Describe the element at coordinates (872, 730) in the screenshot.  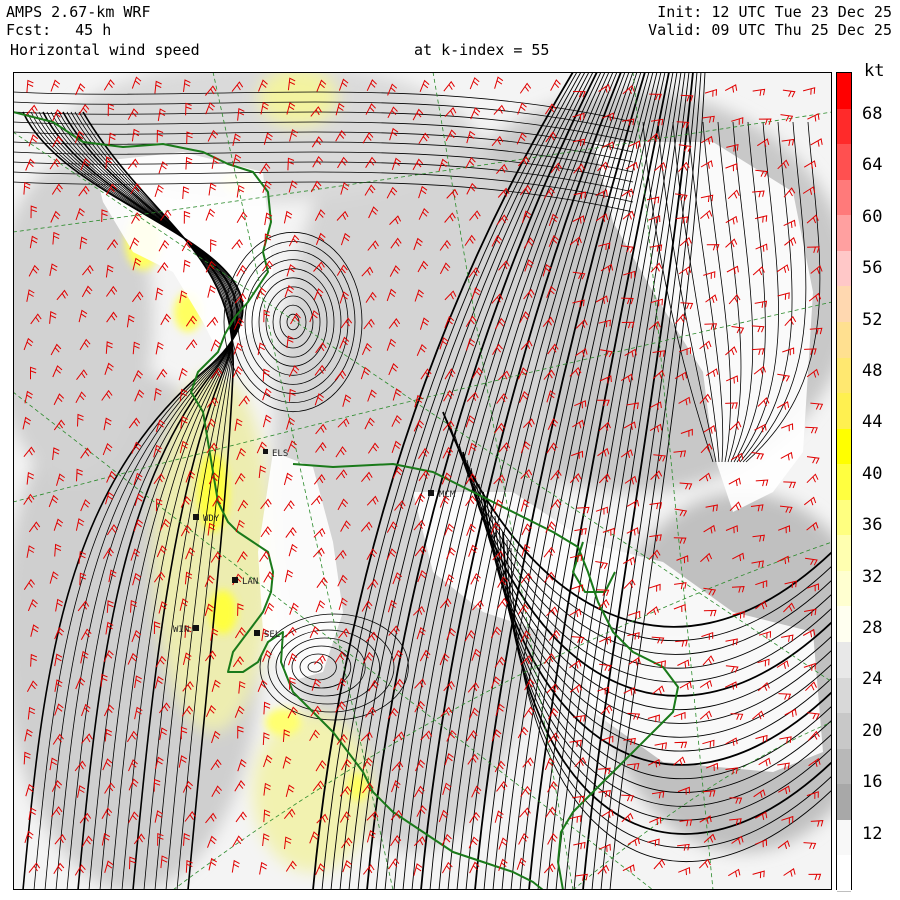
I see `colorbar-tick-label: 20` at that location.